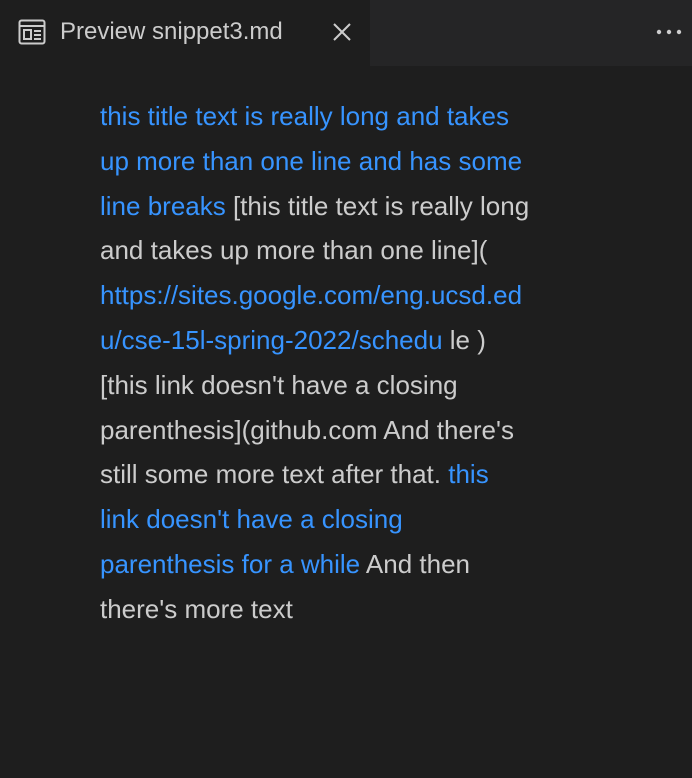 Image resolution: width=692 pixels, height=778 pixels. I want to click on paragraph-text: still some more text after that., so click(274, 474).